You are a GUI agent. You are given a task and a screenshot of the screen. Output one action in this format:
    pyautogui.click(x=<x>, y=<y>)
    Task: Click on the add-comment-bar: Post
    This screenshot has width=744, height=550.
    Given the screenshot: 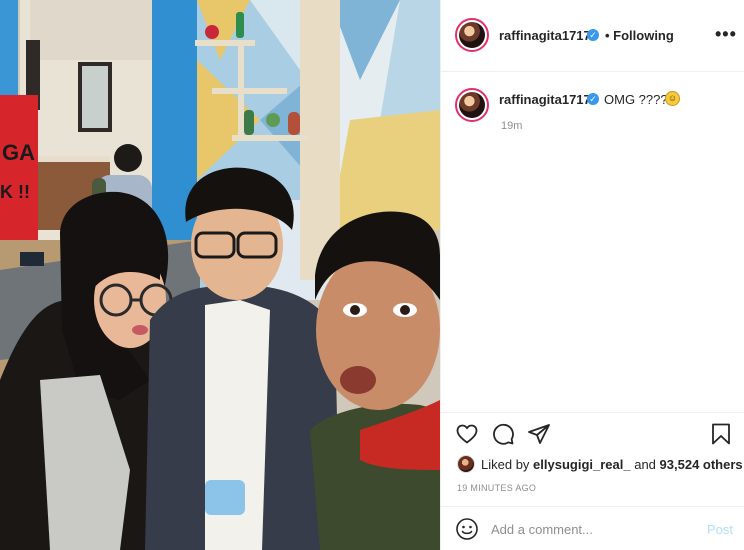 What is the action you would take?
    pyautogui.click(x=592, y=528)
    